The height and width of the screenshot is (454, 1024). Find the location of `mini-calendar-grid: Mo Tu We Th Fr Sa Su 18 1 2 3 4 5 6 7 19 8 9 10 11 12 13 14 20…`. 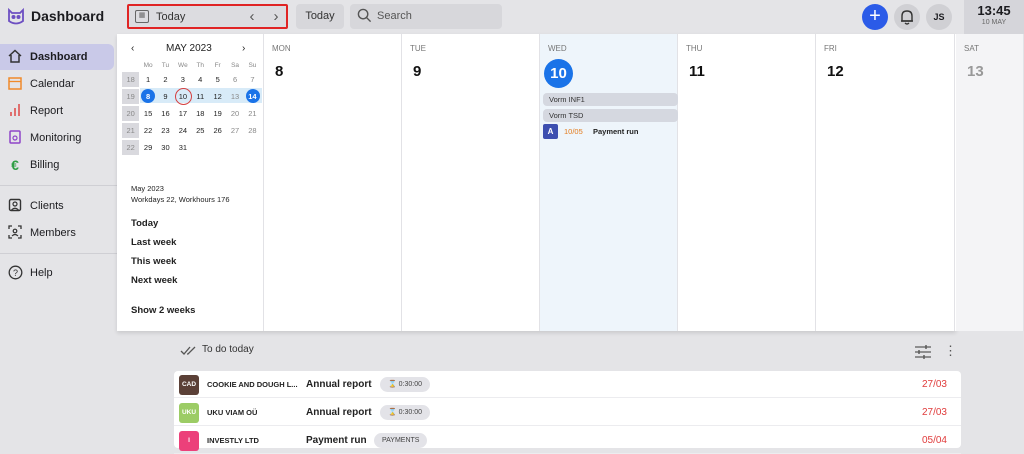

mini-calendar-grid: Mo Tu We Th Fr Sa Su 18 1 2 3 4 5 6 7 19 8 9 10 11 12 13 14 20… is located at coordinates (192, 108).